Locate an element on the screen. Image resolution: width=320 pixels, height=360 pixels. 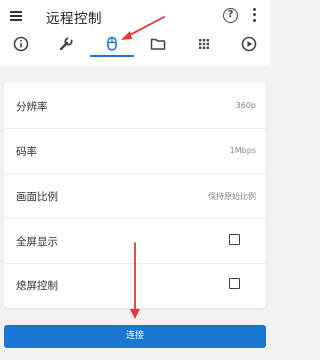
fullscreen-checkbox is located at coordinates (234, 239).